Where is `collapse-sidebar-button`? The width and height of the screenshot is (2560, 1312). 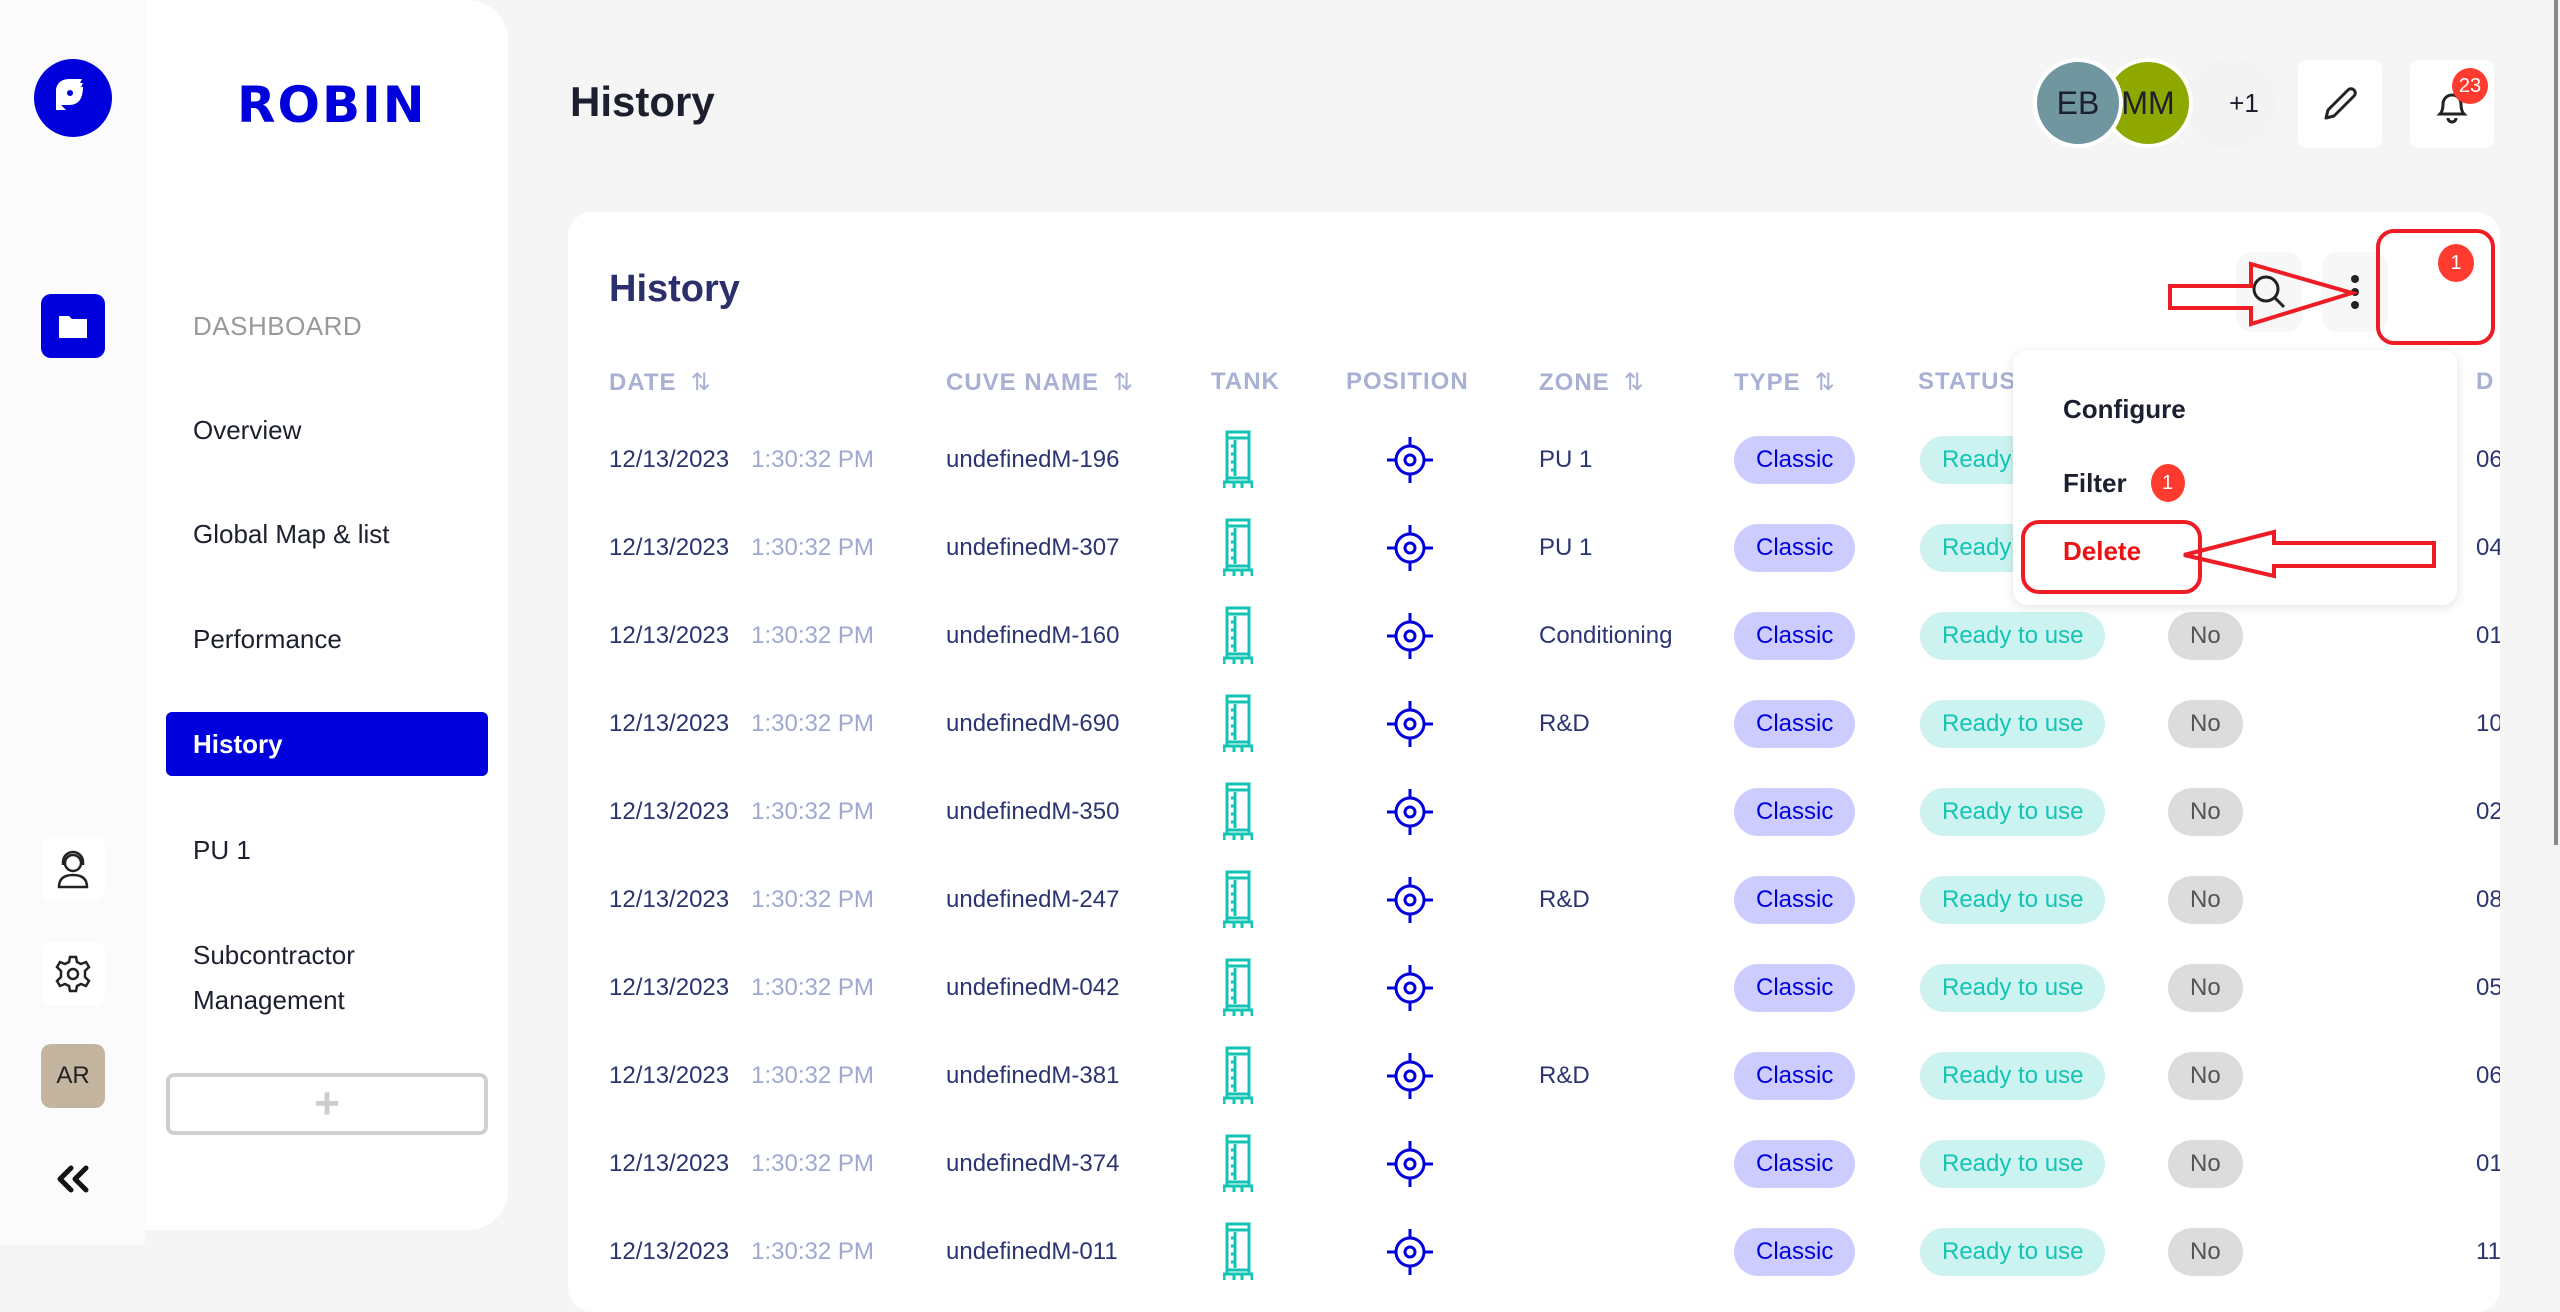 collapse-sidebar-button is located at coordinates (73, 1181).